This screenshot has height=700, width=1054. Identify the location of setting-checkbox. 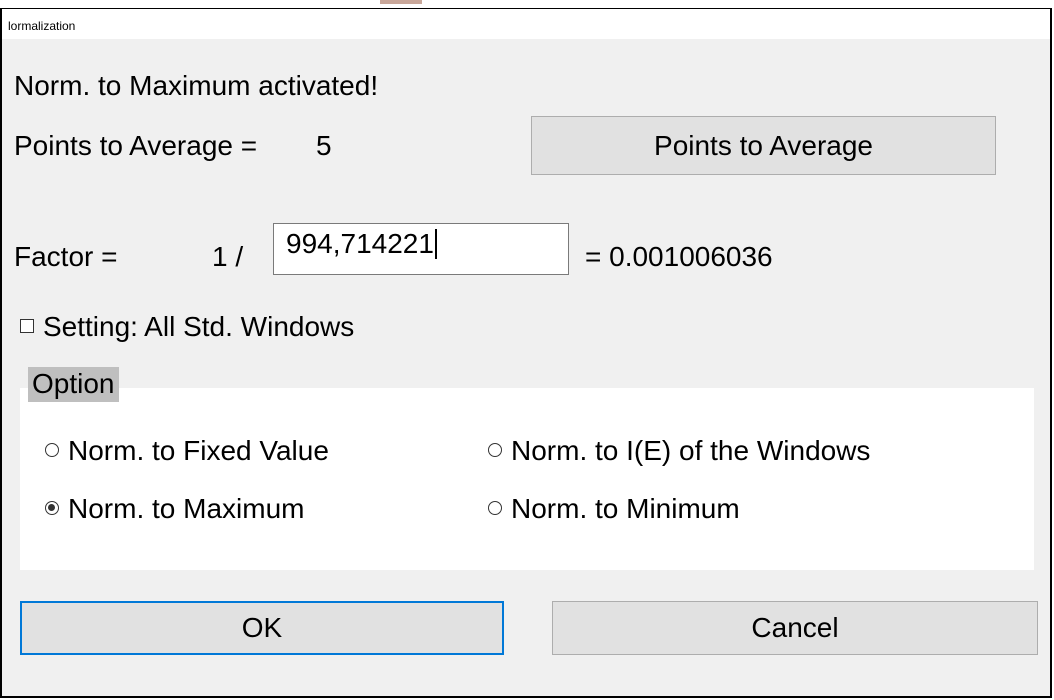
(27, 326).